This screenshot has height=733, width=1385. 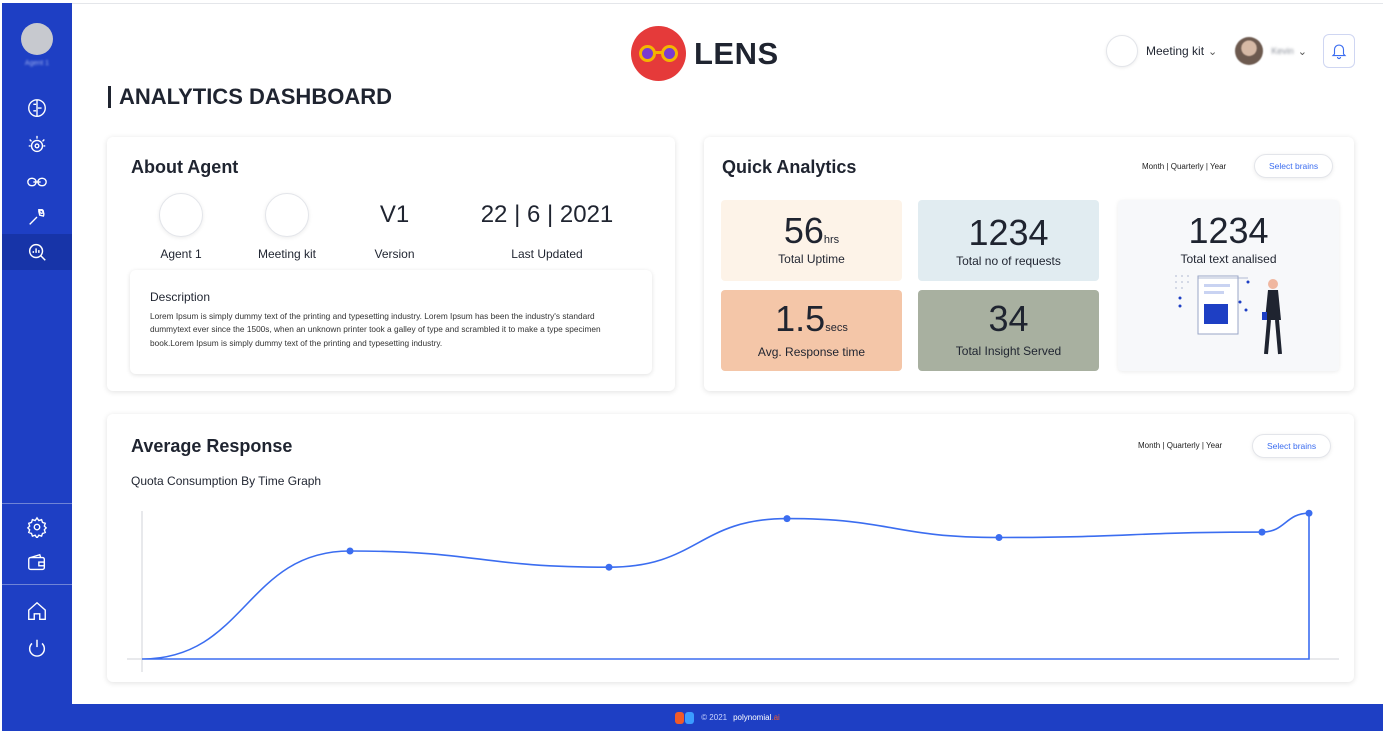 I want to click on bulb-icon, so click(x=37, y=145).